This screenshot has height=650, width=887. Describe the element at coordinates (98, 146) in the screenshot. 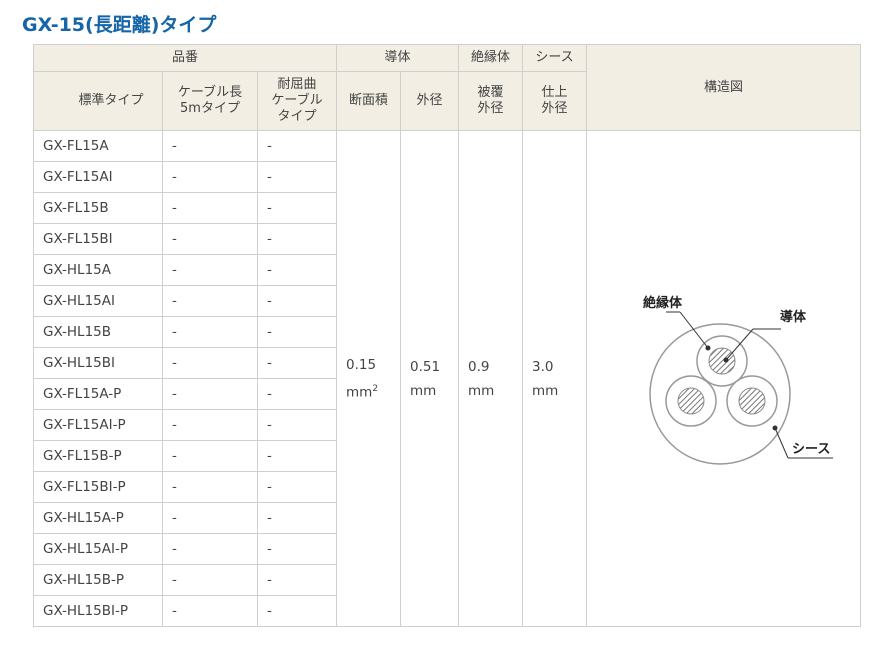

I see `model-cell: GX-FL15A` at that location.